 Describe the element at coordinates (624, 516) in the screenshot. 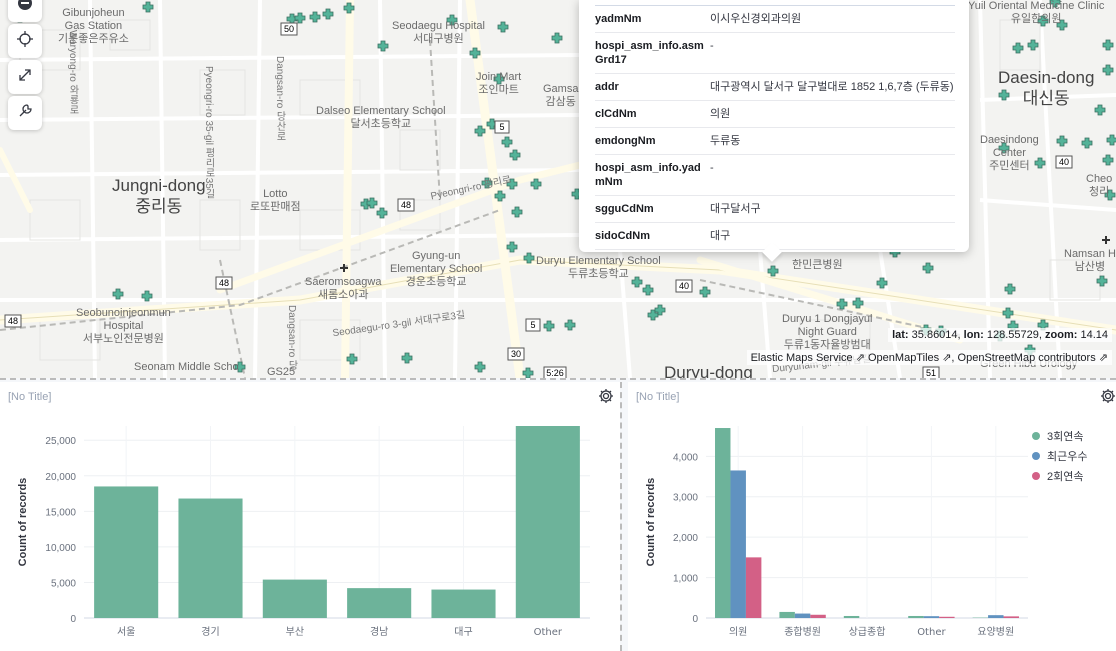

I see `panel-resize-handle-vertical` at that location.